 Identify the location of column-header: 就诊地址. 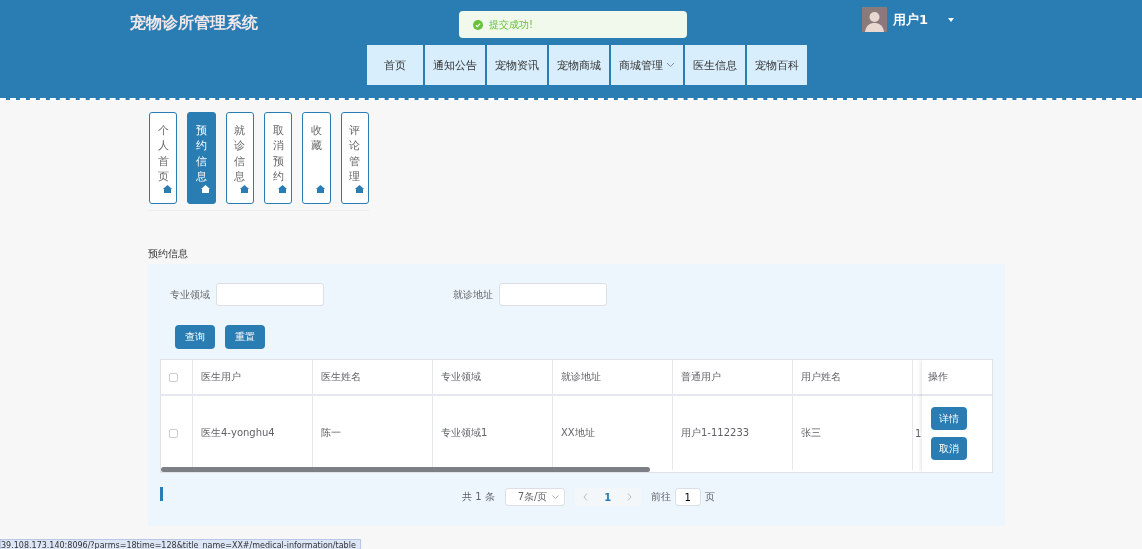
(613, 378).